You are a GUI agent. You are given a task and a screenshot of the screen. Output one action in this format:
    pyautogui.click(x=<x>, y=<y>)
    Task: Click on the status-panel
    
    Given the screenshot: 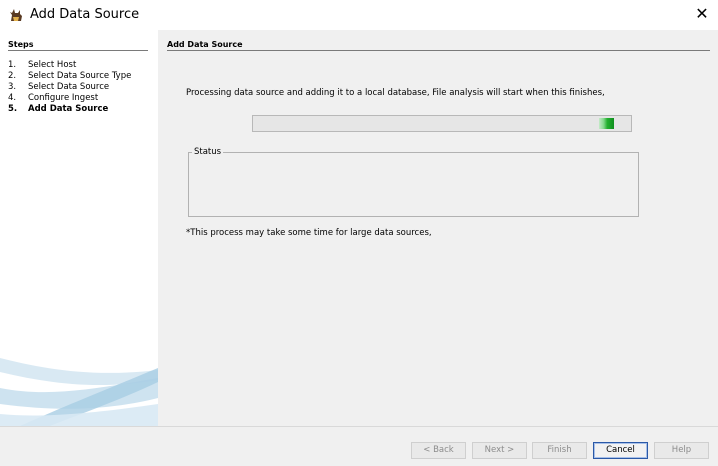 What is the action you would take?
    pyautogui.click(x=413, y=184)
    